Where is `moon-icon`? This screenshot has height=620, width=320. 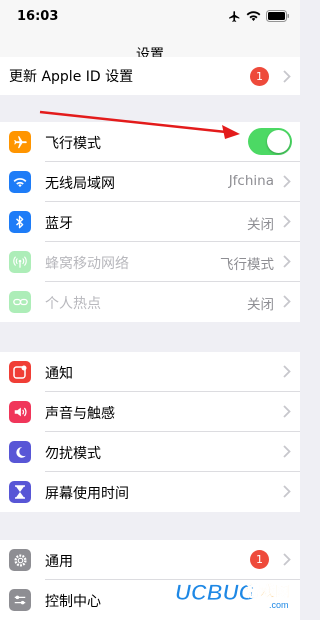
moon-icon is located at coordinates (20, 452).